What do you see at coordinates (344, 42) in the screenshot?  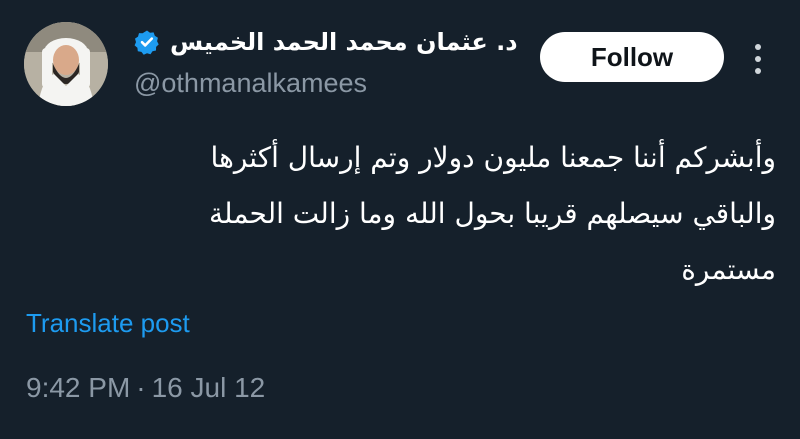 I see `author-display-name: د. عثمان محمد الحمد الخميس` at bounding box center [344, 42].